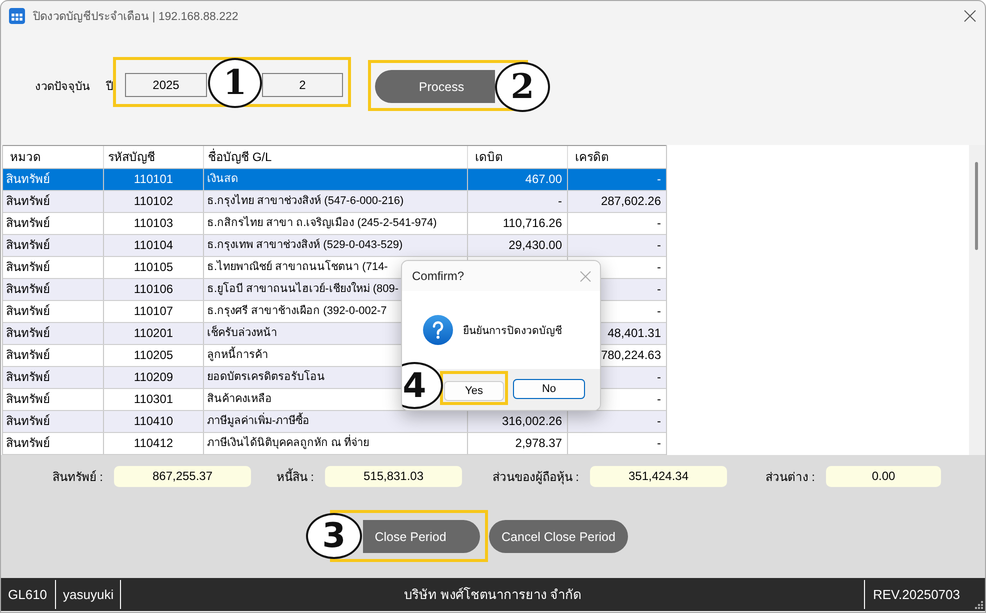 This screenshot has width=986, height=613. I want to click on credit-amount: 287,602.26, so click(630, 201).